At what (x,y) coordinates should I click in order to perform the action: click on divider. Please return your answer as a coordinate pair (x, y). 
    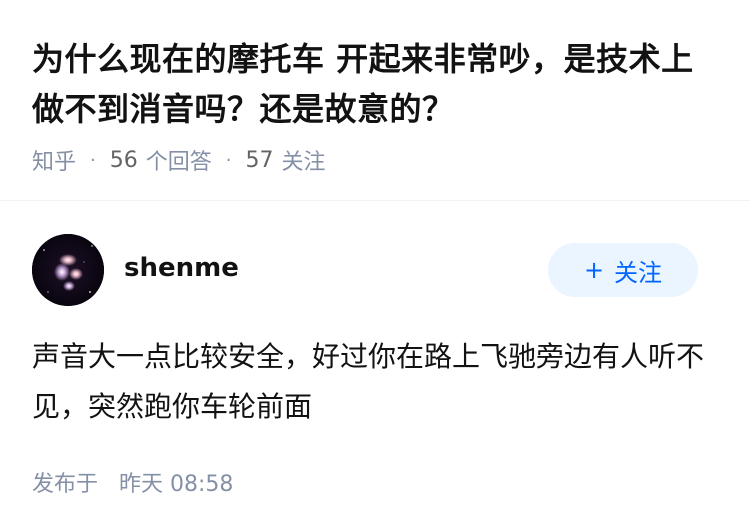
    Looking at the image, I should click on (375, 200).